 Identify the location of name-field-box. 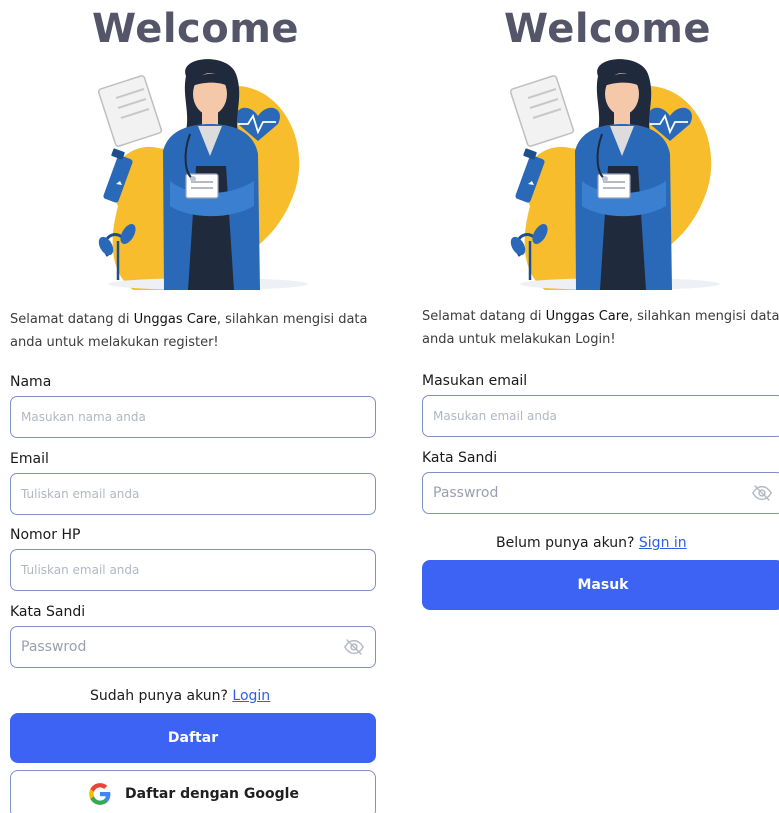
(193, 417).